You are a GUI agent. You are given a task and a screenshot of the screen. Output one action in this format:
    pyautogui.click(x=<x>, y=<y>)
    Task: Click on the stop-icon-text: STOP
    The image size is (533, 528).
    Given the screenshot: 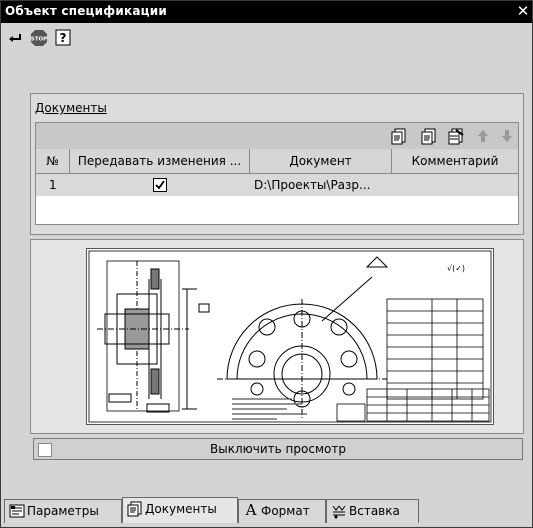 What is the action you would take?
    pyautogui.click(x=39, y=40)
    